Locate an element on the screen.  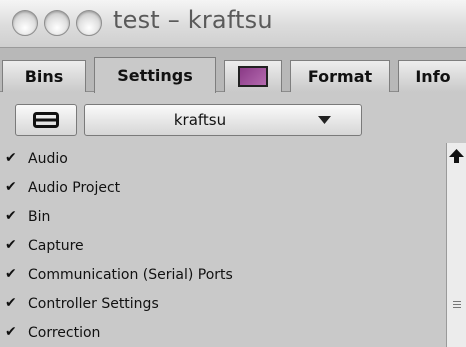
list-item: ✔ Controller Settings is located at coordinates (220, 304).